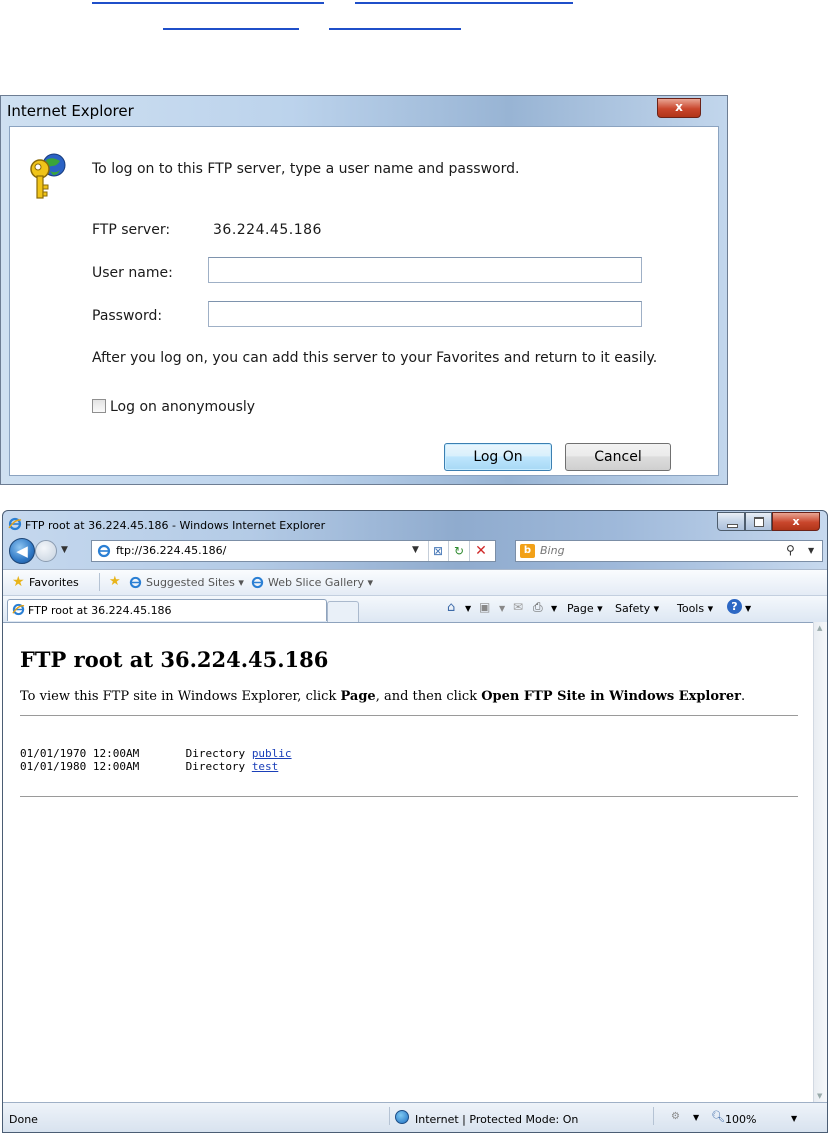  Describe the element at coordinates (272, 753) in the screenshot. I see `directory-link-public: public` at that location.